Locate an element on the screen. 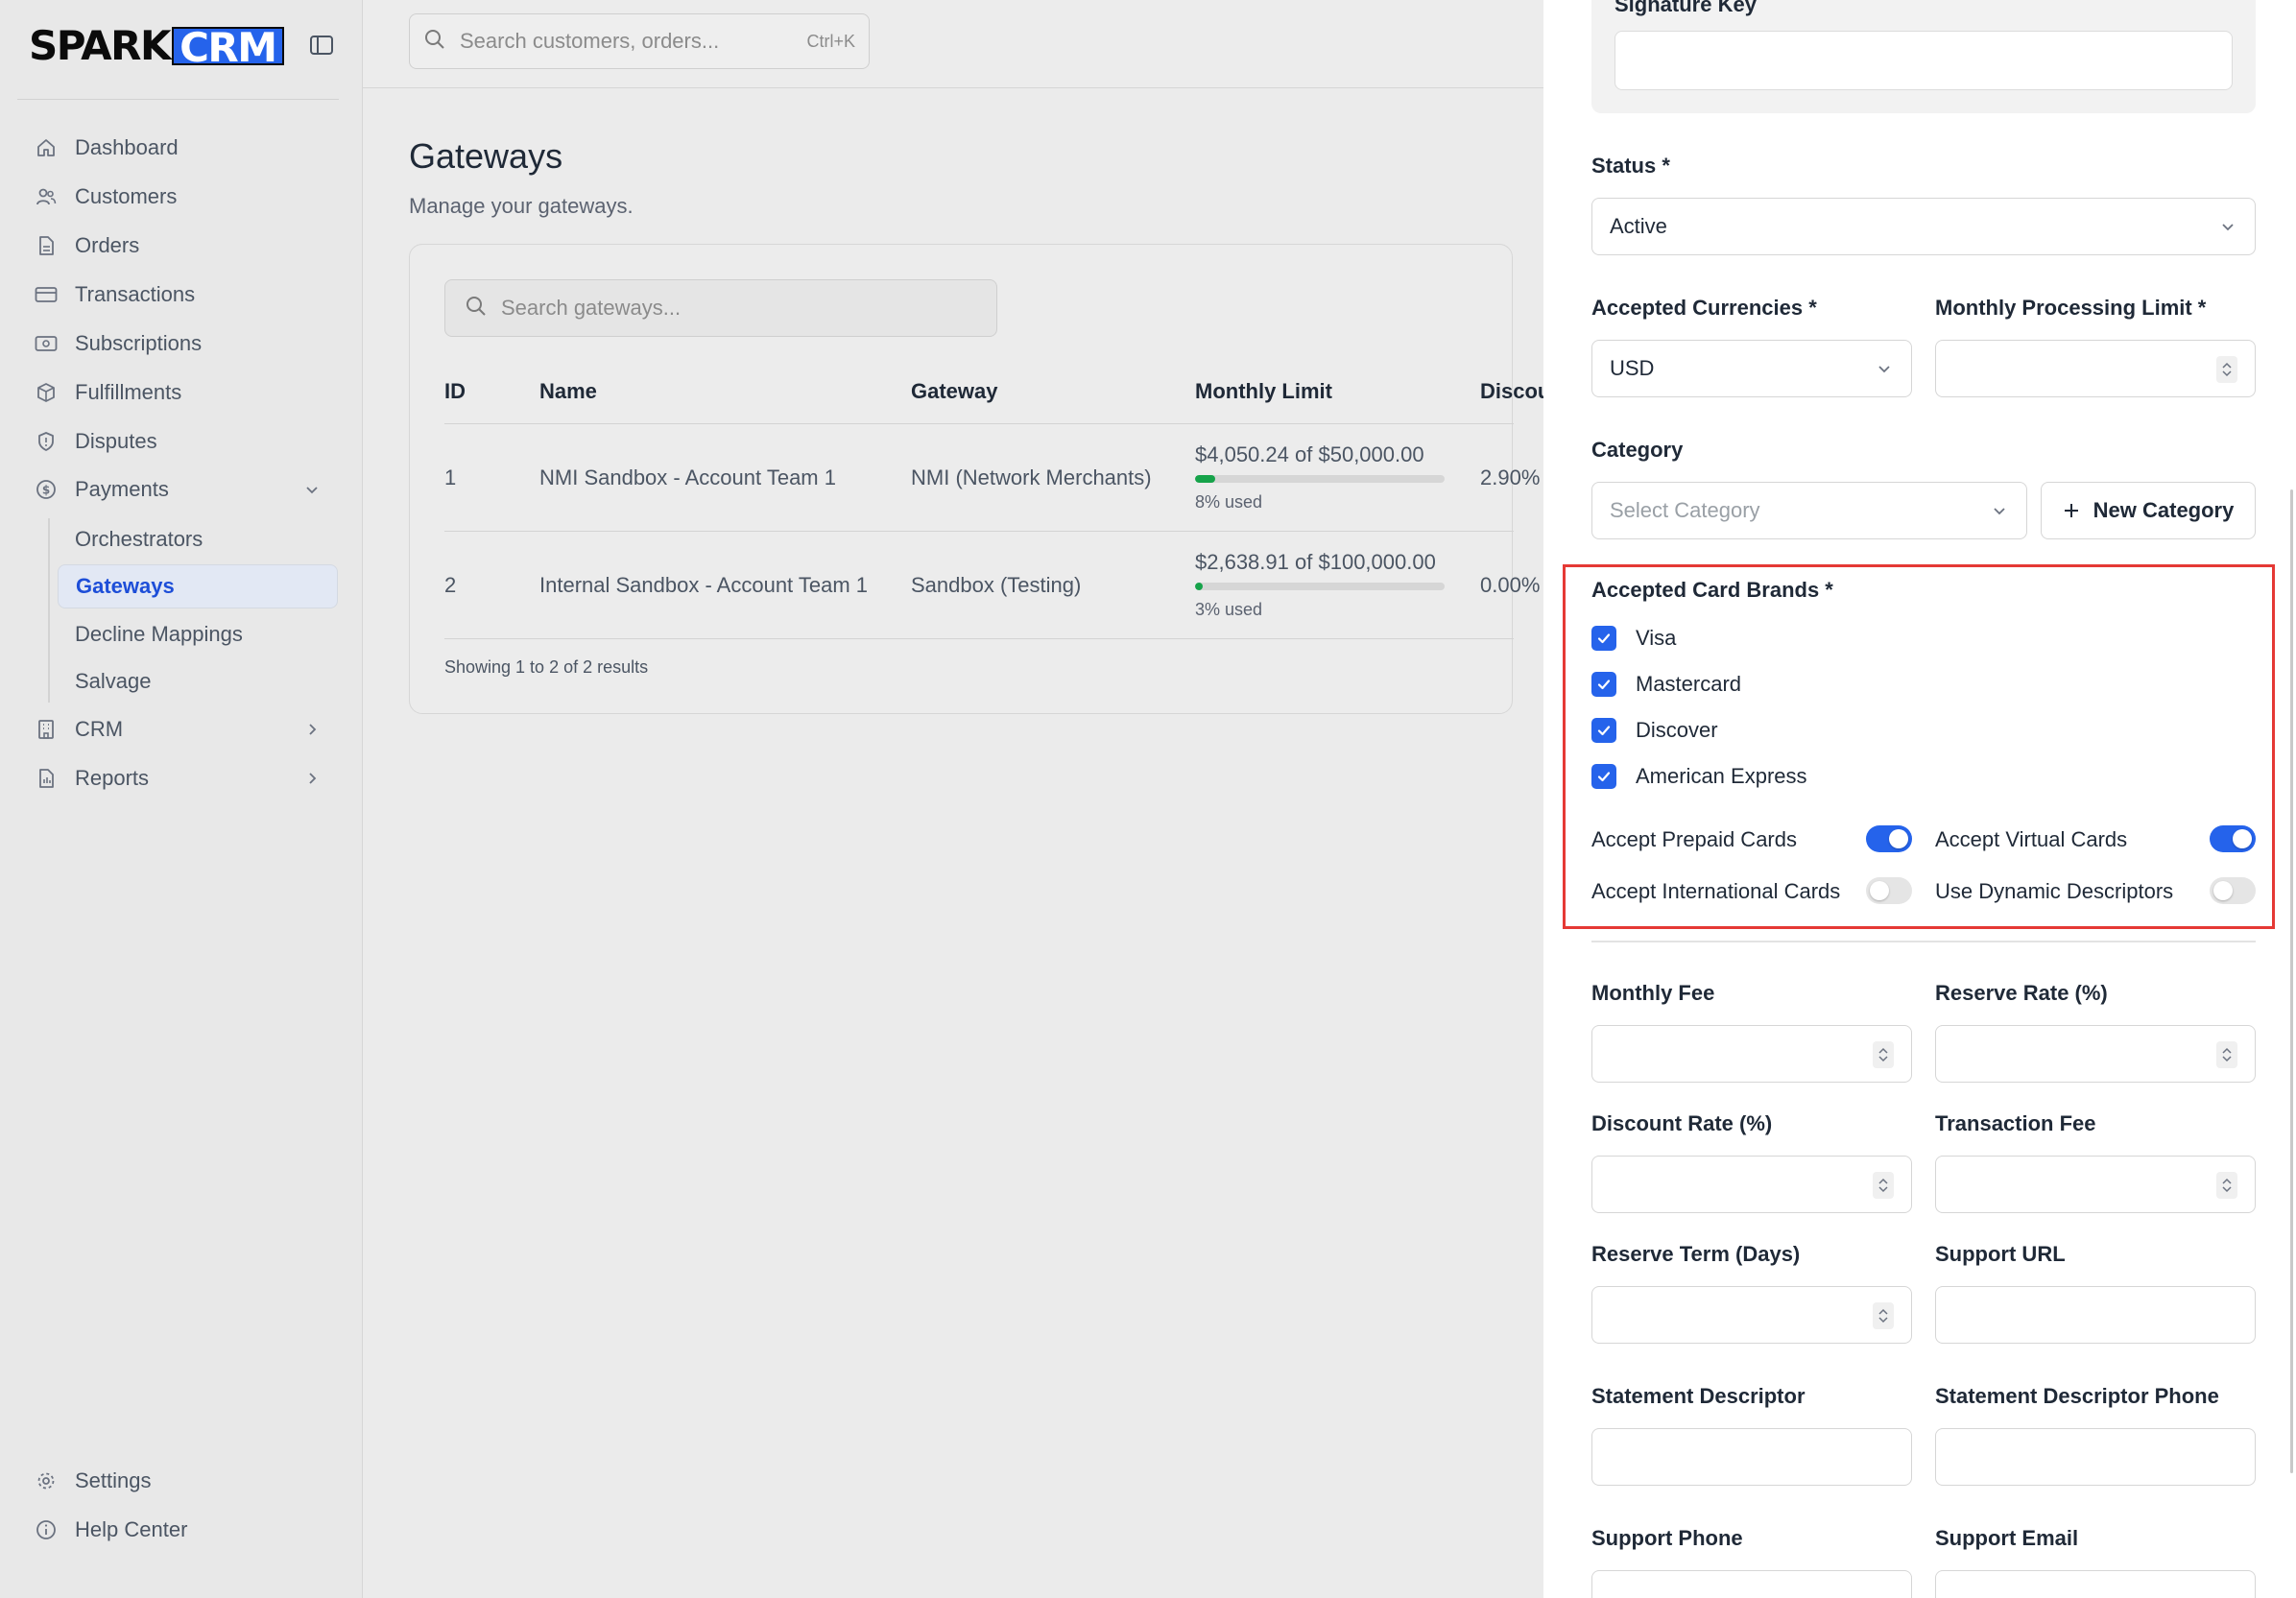 Image resolution: width=2296 pixels, height=1598 pixels. sidebar-subitem-salvage: Salvage is located at coordinates (198, 681).